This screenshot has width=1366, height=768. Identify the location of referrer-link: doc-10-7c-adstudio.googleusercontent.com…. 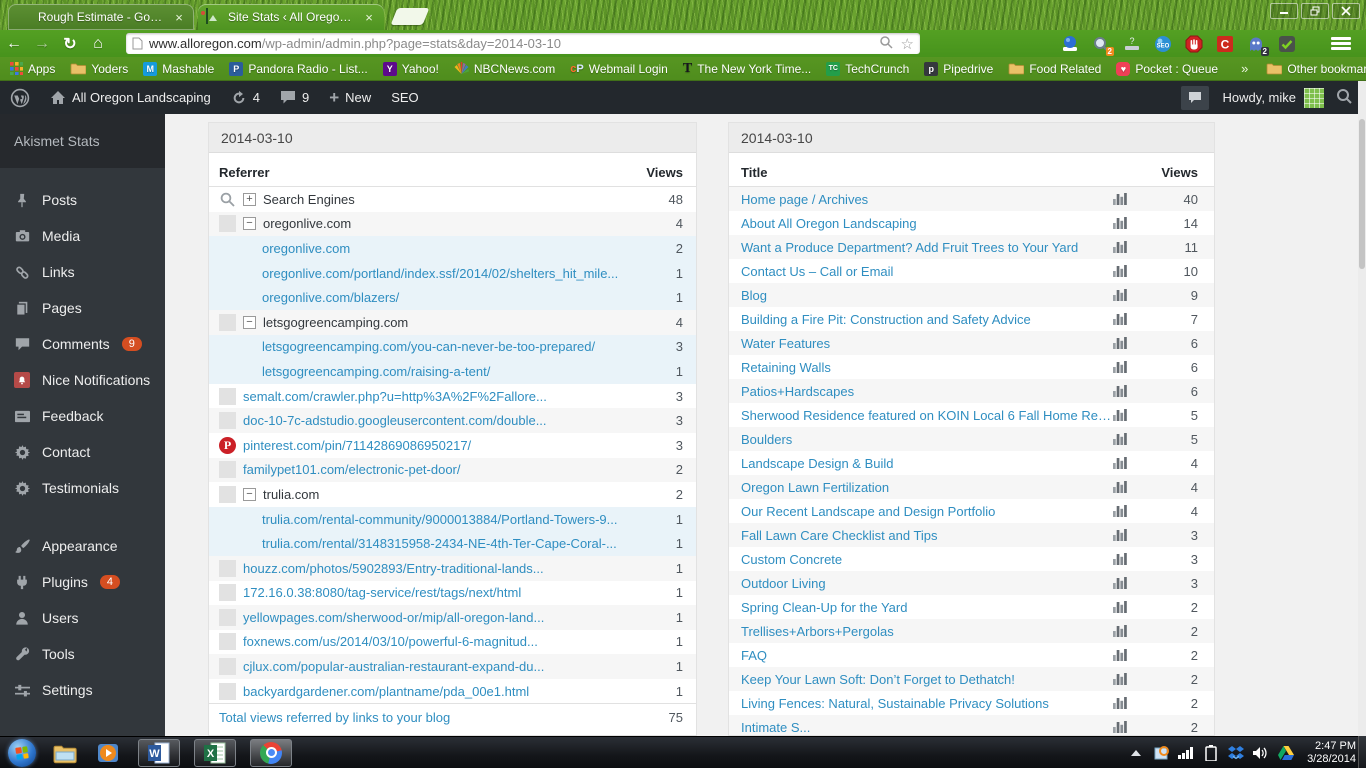
(446, 420).